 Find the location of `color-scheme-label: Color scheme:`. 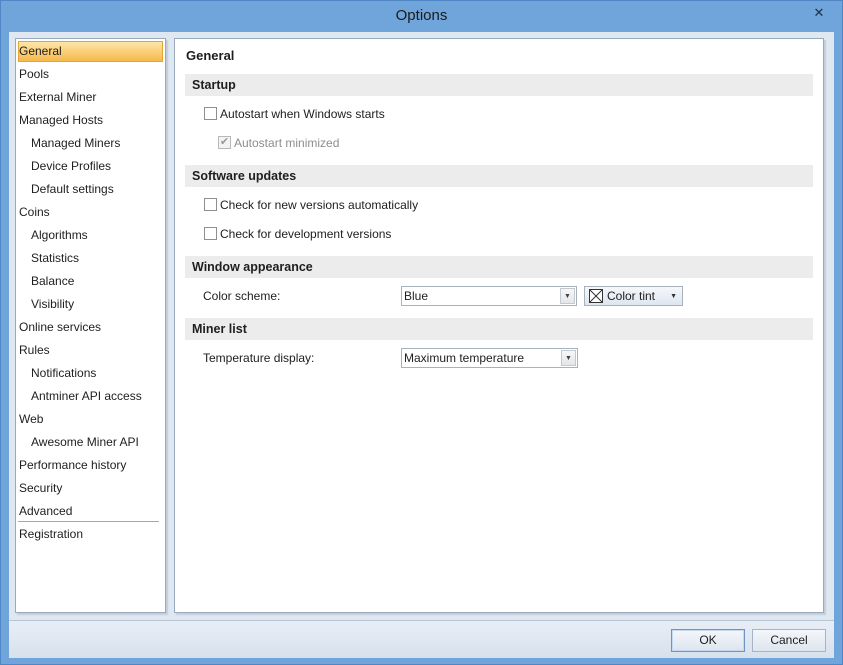

color-scheme-label: Color scheme: is located at coordinates (242, 296).